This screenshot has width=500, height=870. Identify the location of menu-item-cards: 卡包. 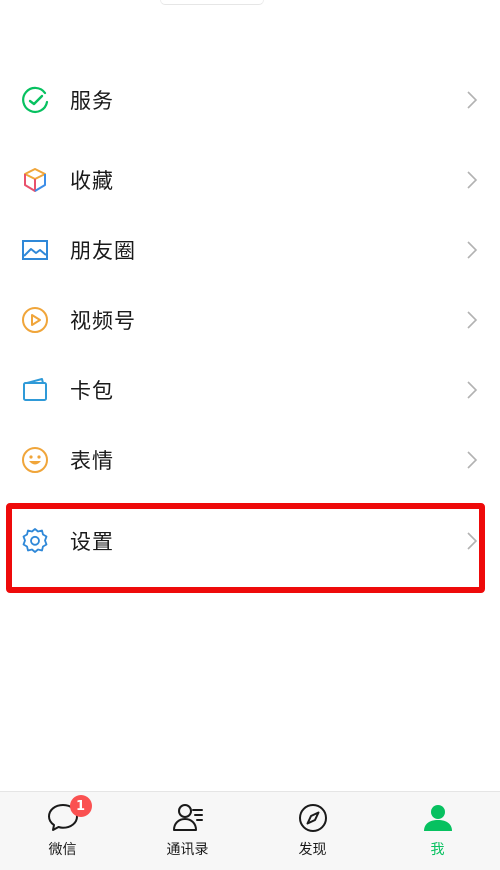
(250, 390).